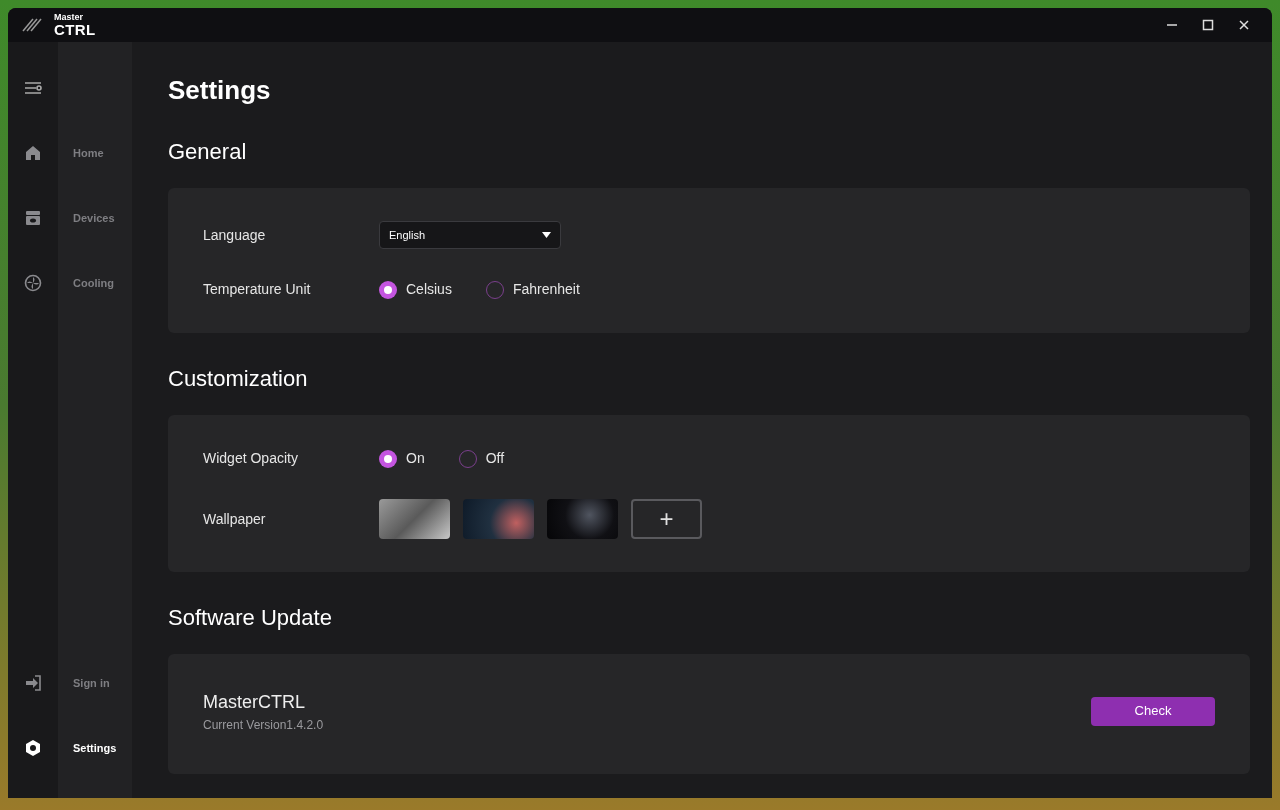 This screenshot has height=810, width=1280. Describe the element at coordinates (75, 29) in the screenshot. I see `logo-text: CTRL` at that location.